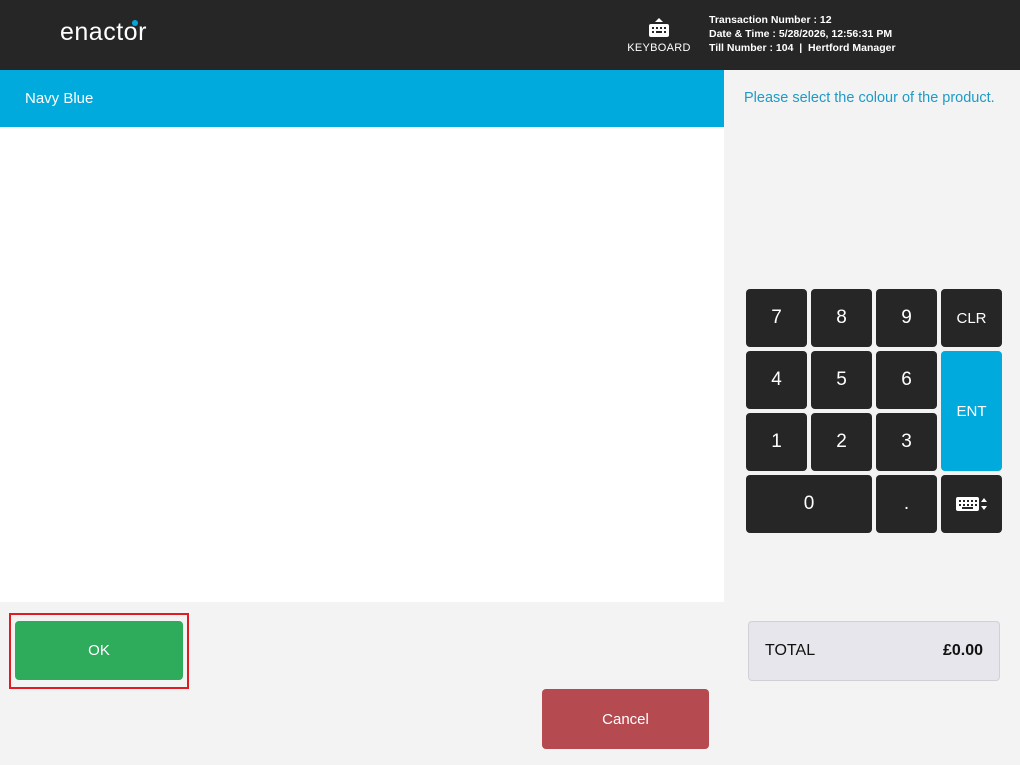 The width and height of the screenshot is (1020, 765). I want to click on key-7: 7, so click(776, 318).